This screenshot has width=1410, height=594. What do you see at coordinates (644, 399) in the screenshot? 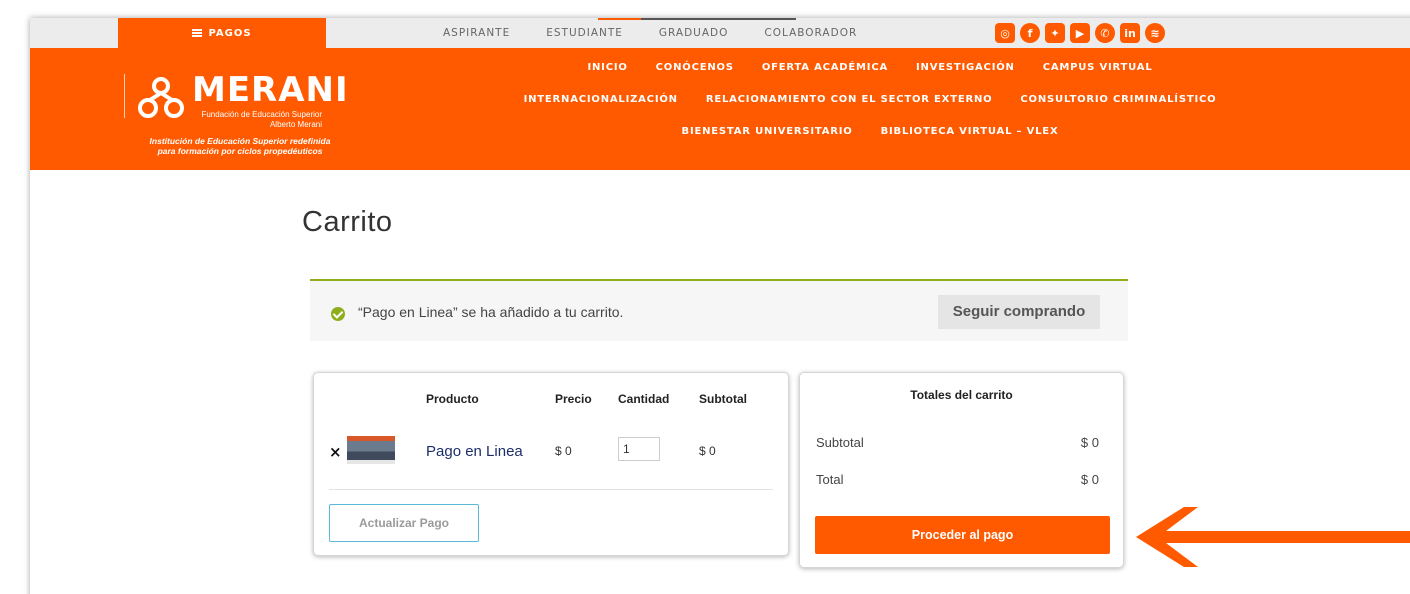
I see `header-quantity: Cantidad` at bounding box center [644, 399].